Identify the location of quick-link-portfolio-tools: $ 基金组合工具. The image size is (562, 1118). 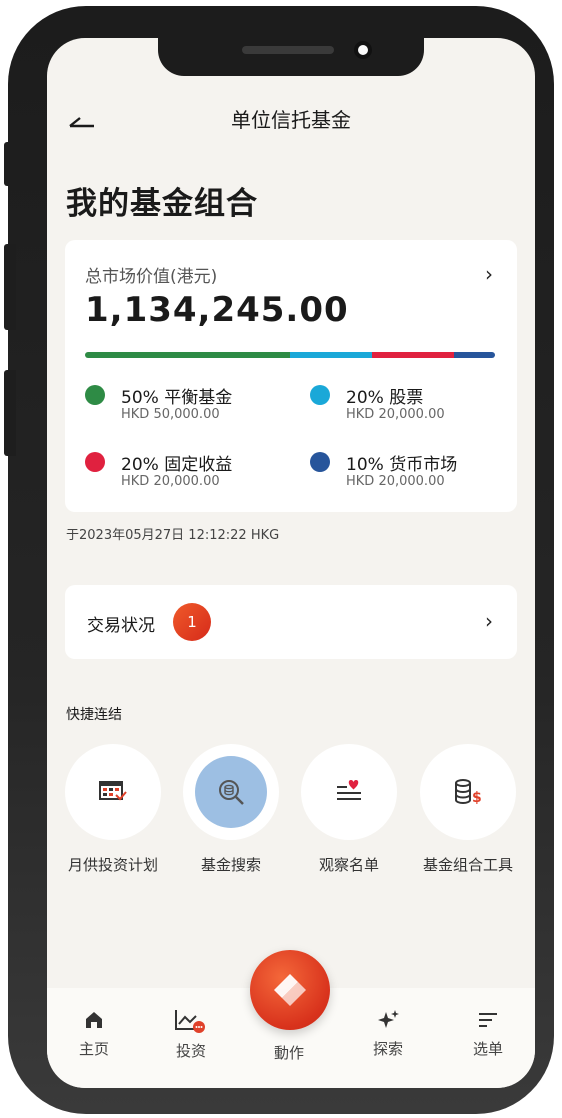
(468, 809).